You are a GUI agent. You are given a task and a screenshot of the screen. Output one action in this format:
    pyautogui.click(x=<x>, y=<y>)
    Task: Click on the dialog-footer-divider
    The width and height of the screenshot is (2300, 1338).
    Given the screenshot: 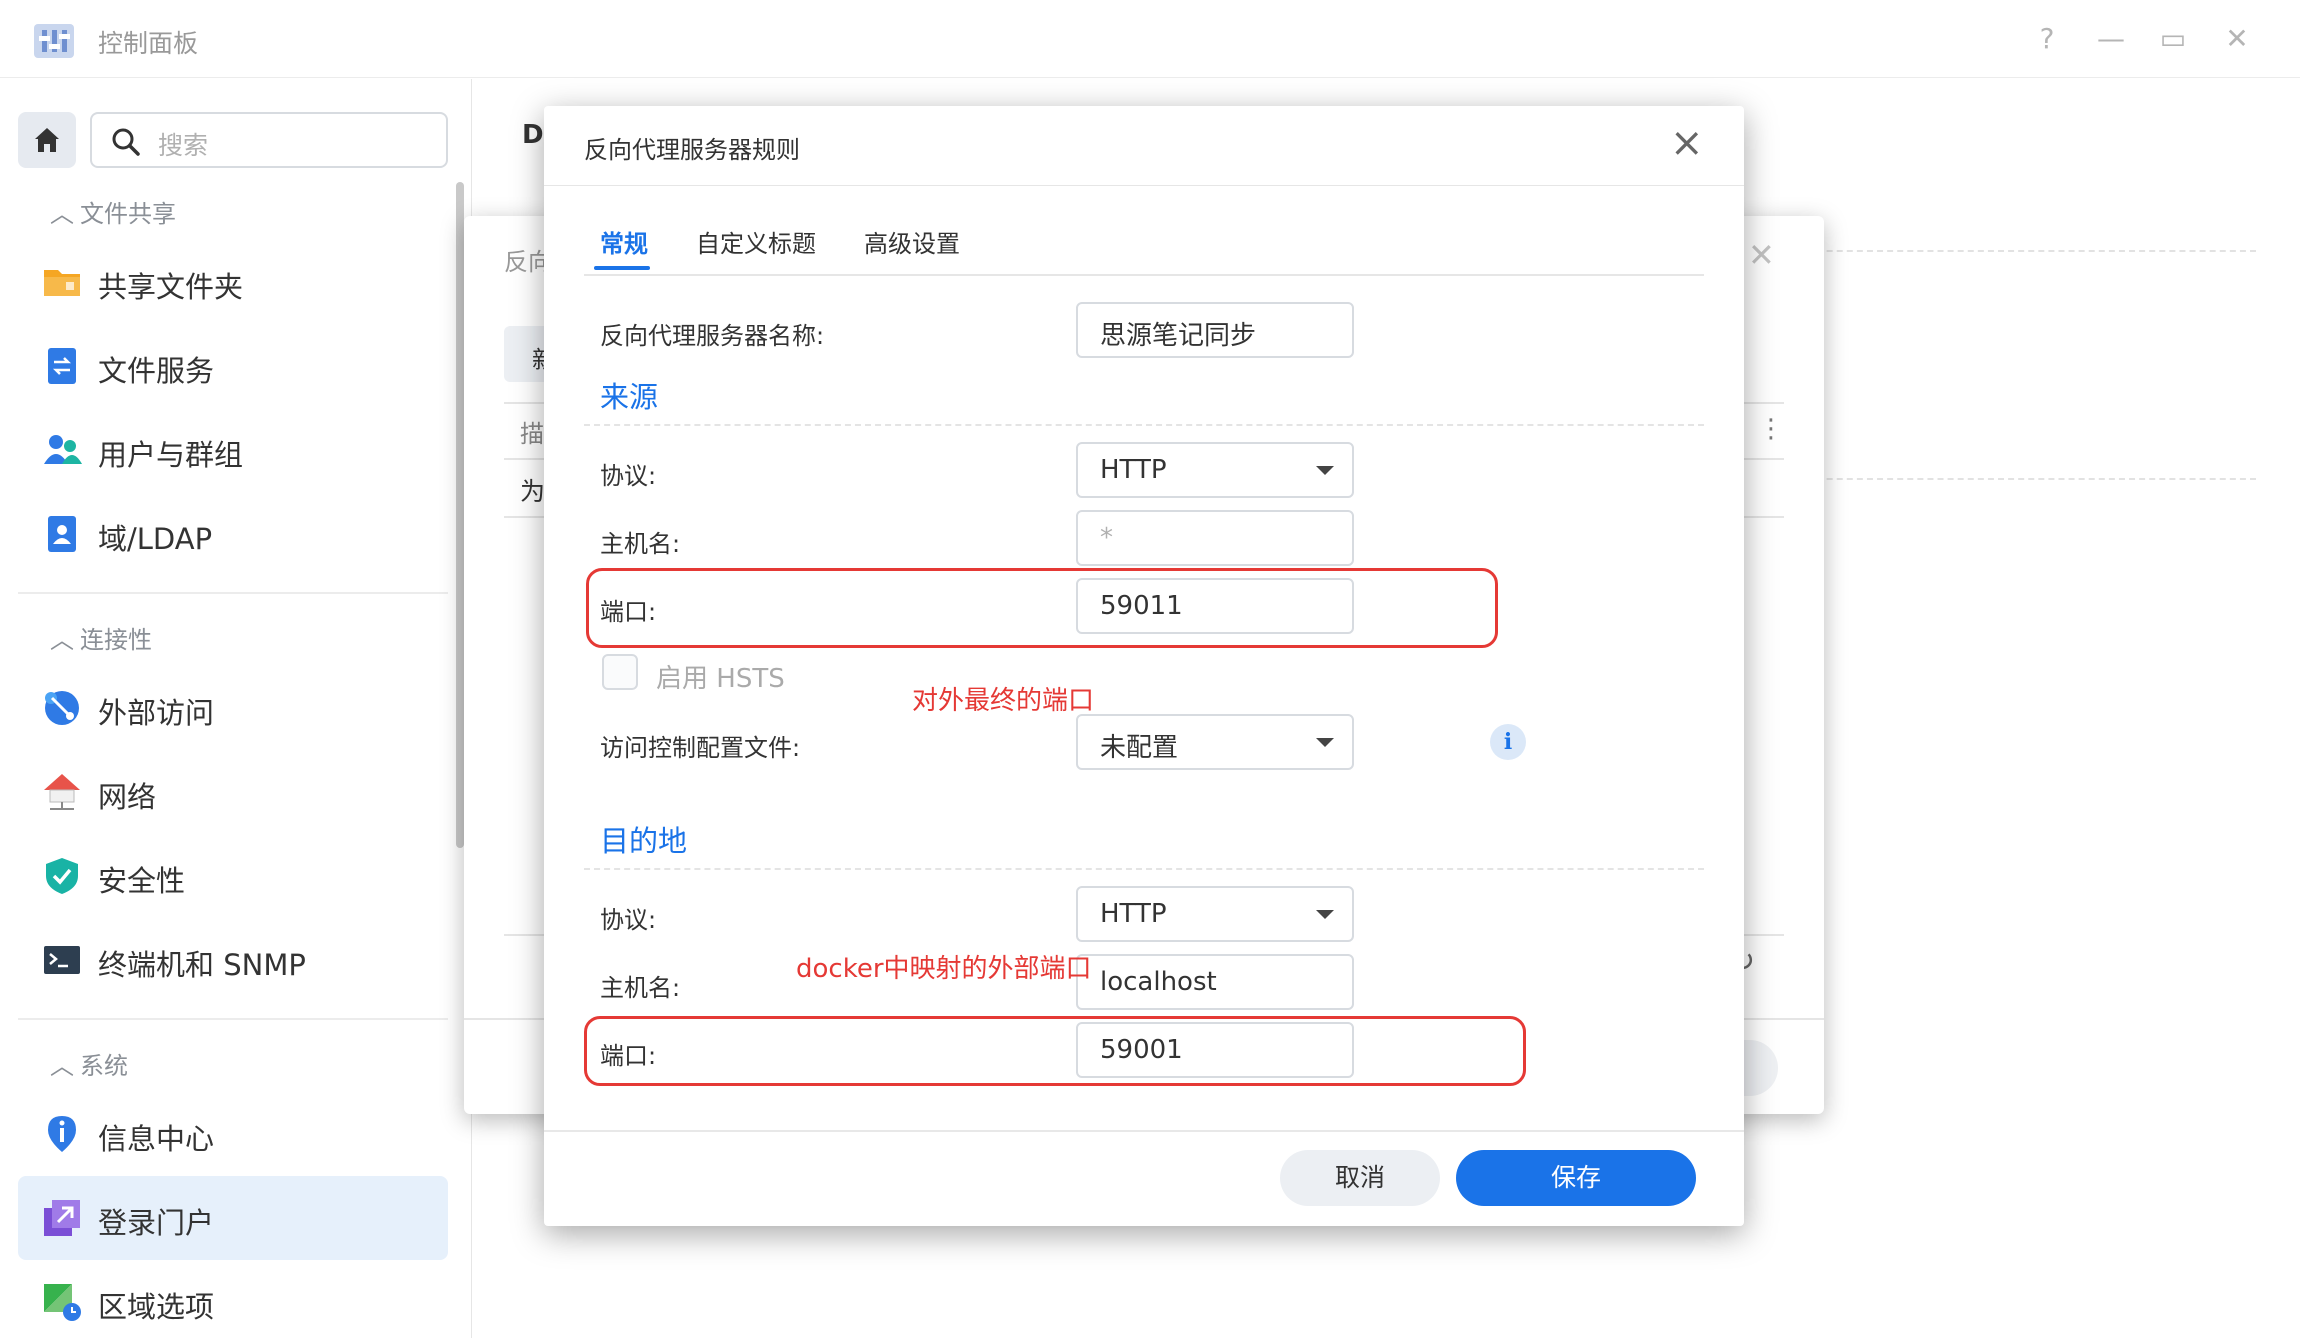 What is the action you would take?
    pyautogui.click(x=1144, y=1131)
    